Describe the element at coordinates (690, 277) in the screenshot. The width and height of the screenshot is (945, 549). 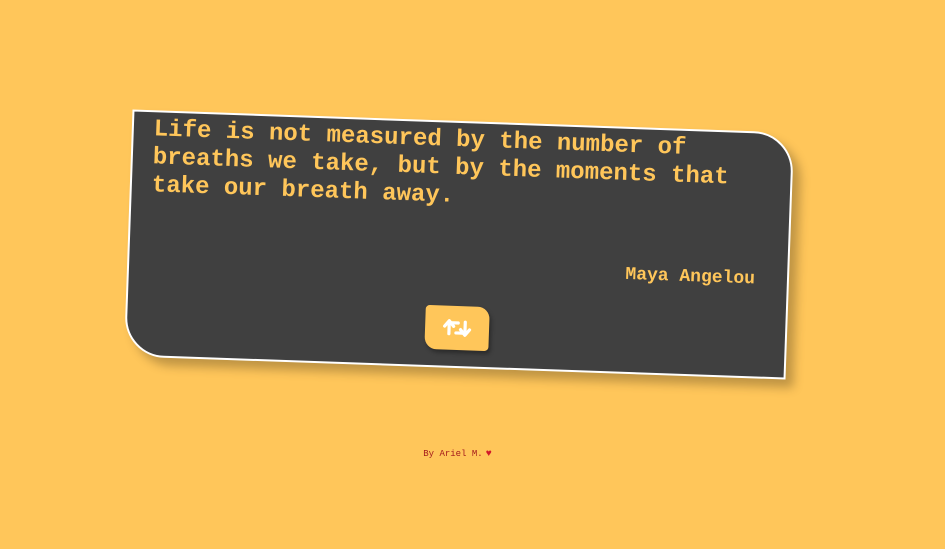
I see `quote-author: Maya Angelou` at that location.